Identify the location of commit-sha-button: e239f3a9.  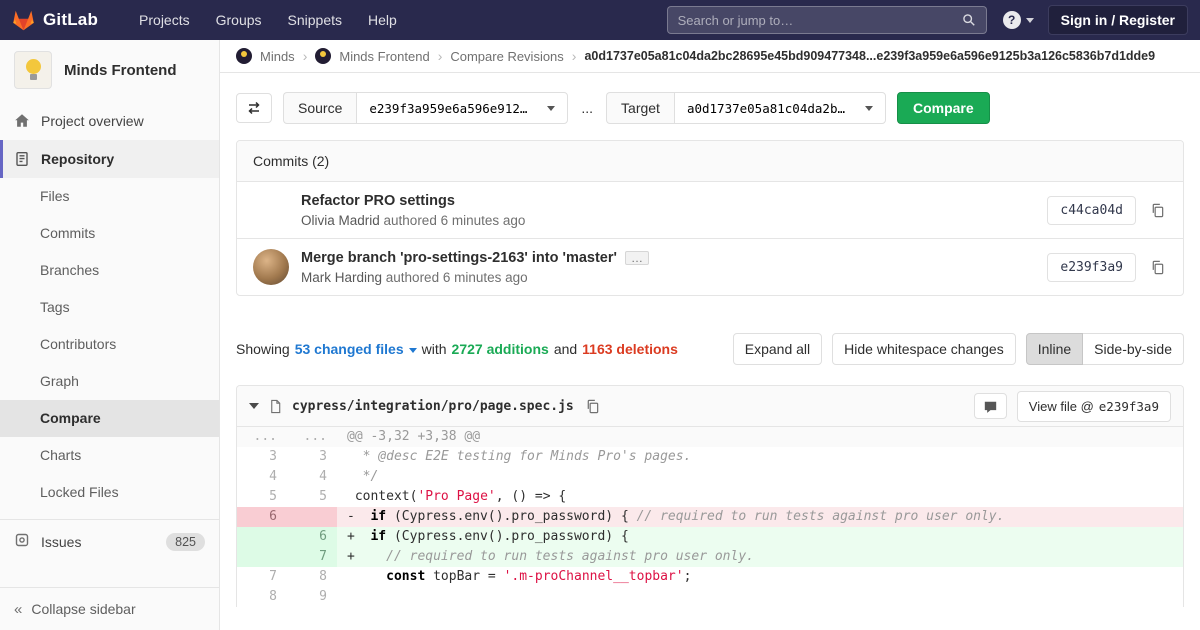
(1091, 267).